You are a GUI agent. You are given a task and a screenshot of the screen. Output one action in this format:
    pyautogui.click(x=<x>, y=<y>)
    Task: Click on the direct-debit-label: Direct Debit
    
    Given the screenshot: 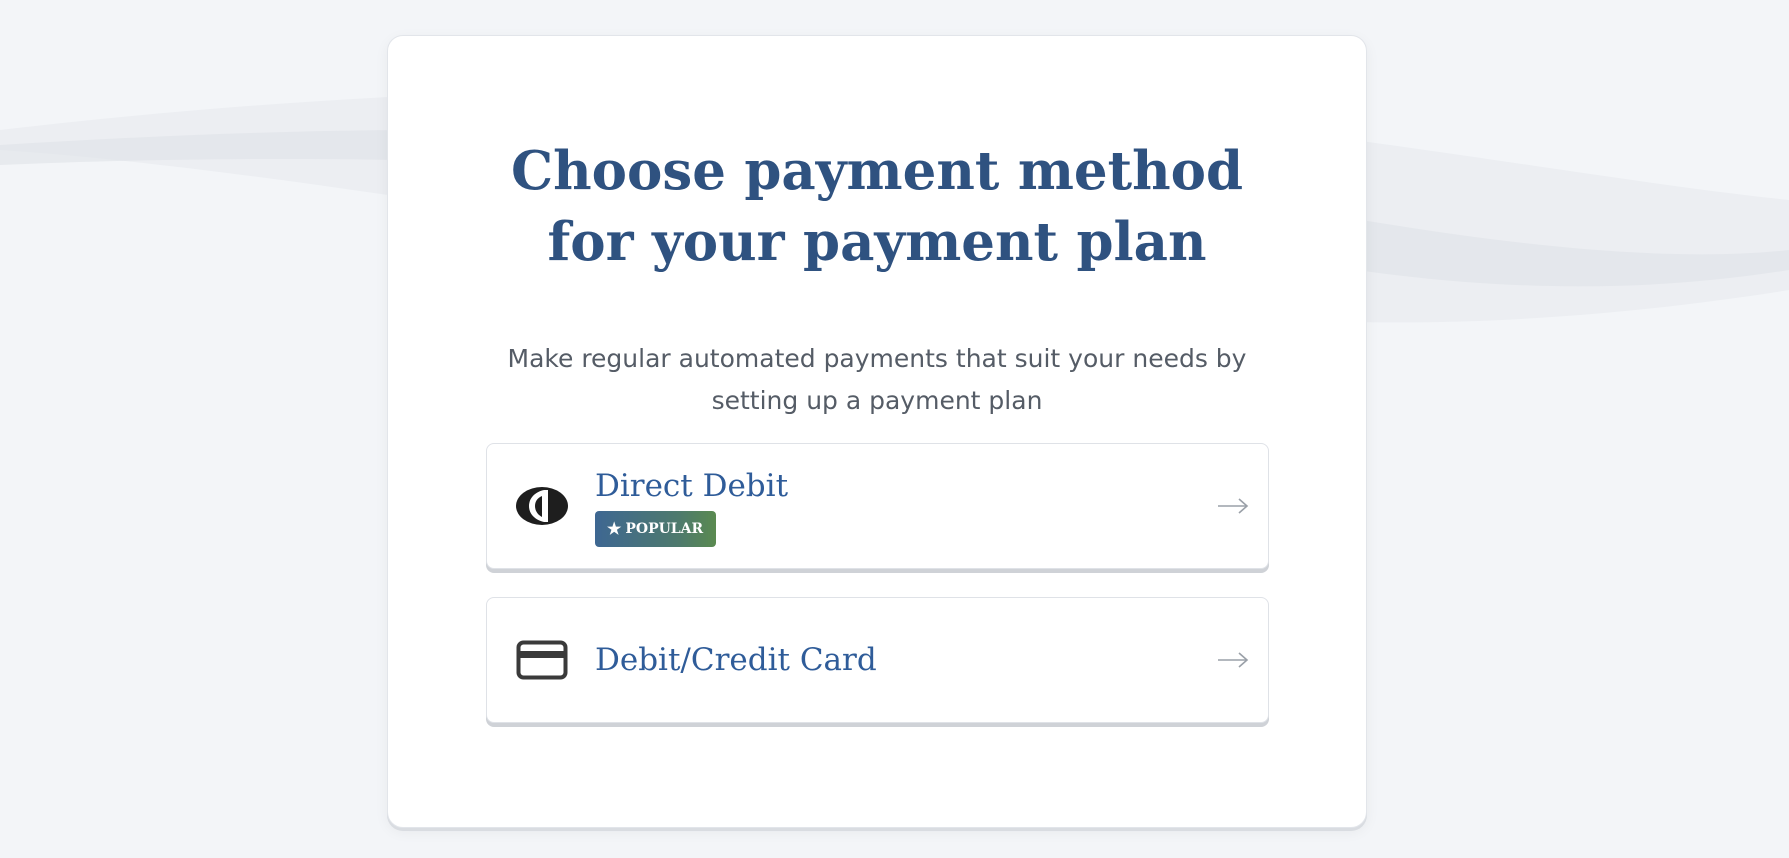 What is the action you would take?
    pyautogui.click(x=692, y=486)
    